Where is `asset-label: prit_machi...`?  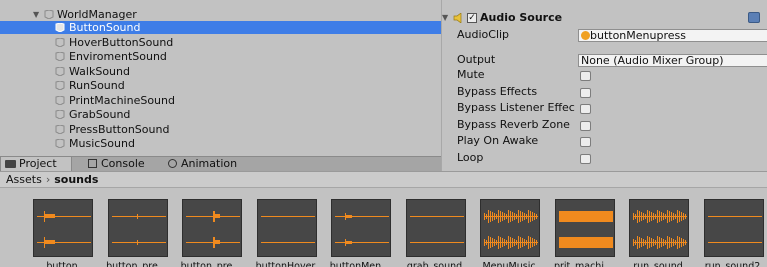
asset-label: prit_machi... is located at coordinates (583, 264).